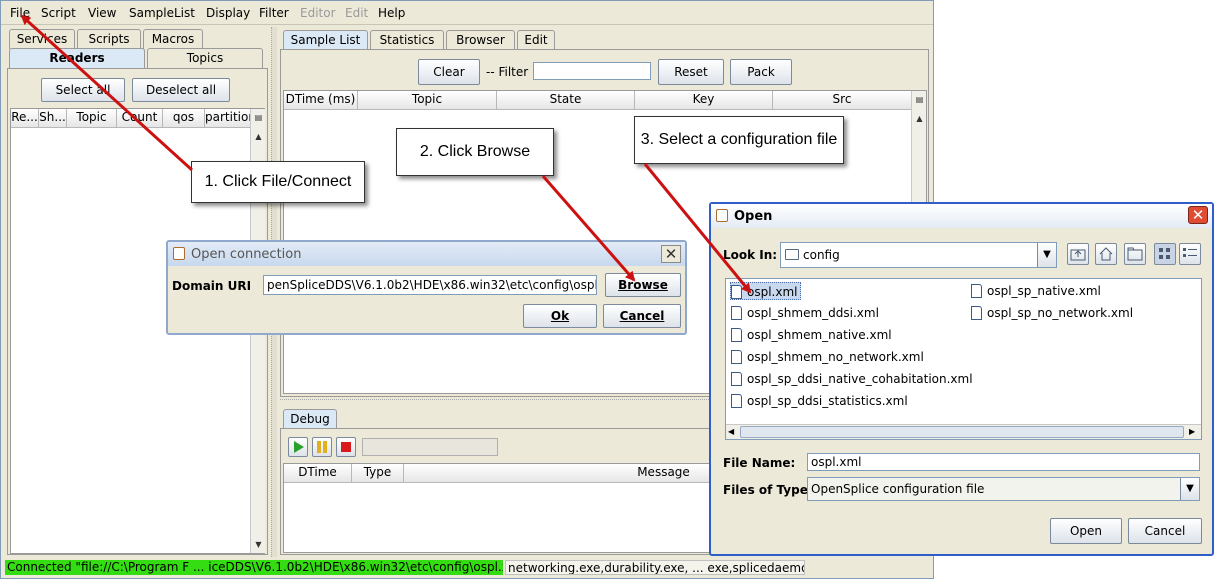 The width and height of the screenshot is (1216, 579). What do you see at coordinates (697, 228) in the screenshot?
I see `arrow-step3` at bounding box center [697, 228].